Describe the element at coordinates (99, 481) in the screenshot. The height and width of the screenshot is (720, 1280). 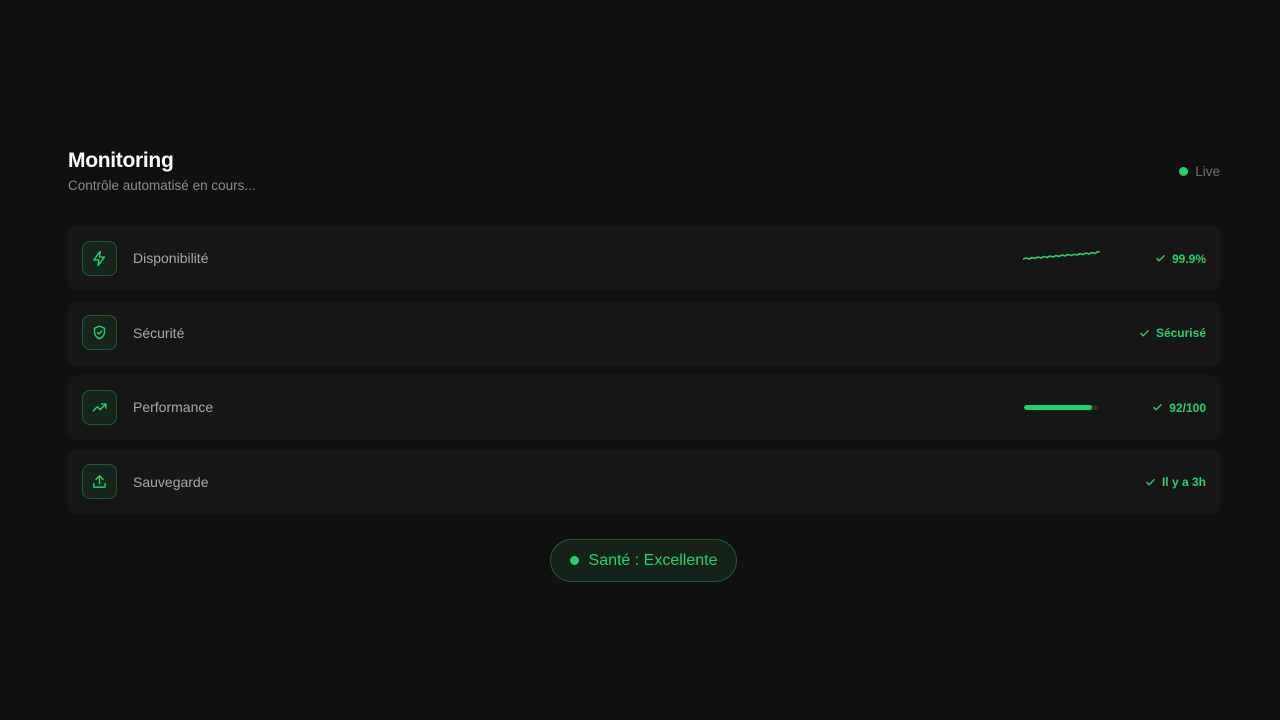
I see `upload-icon` at that location.